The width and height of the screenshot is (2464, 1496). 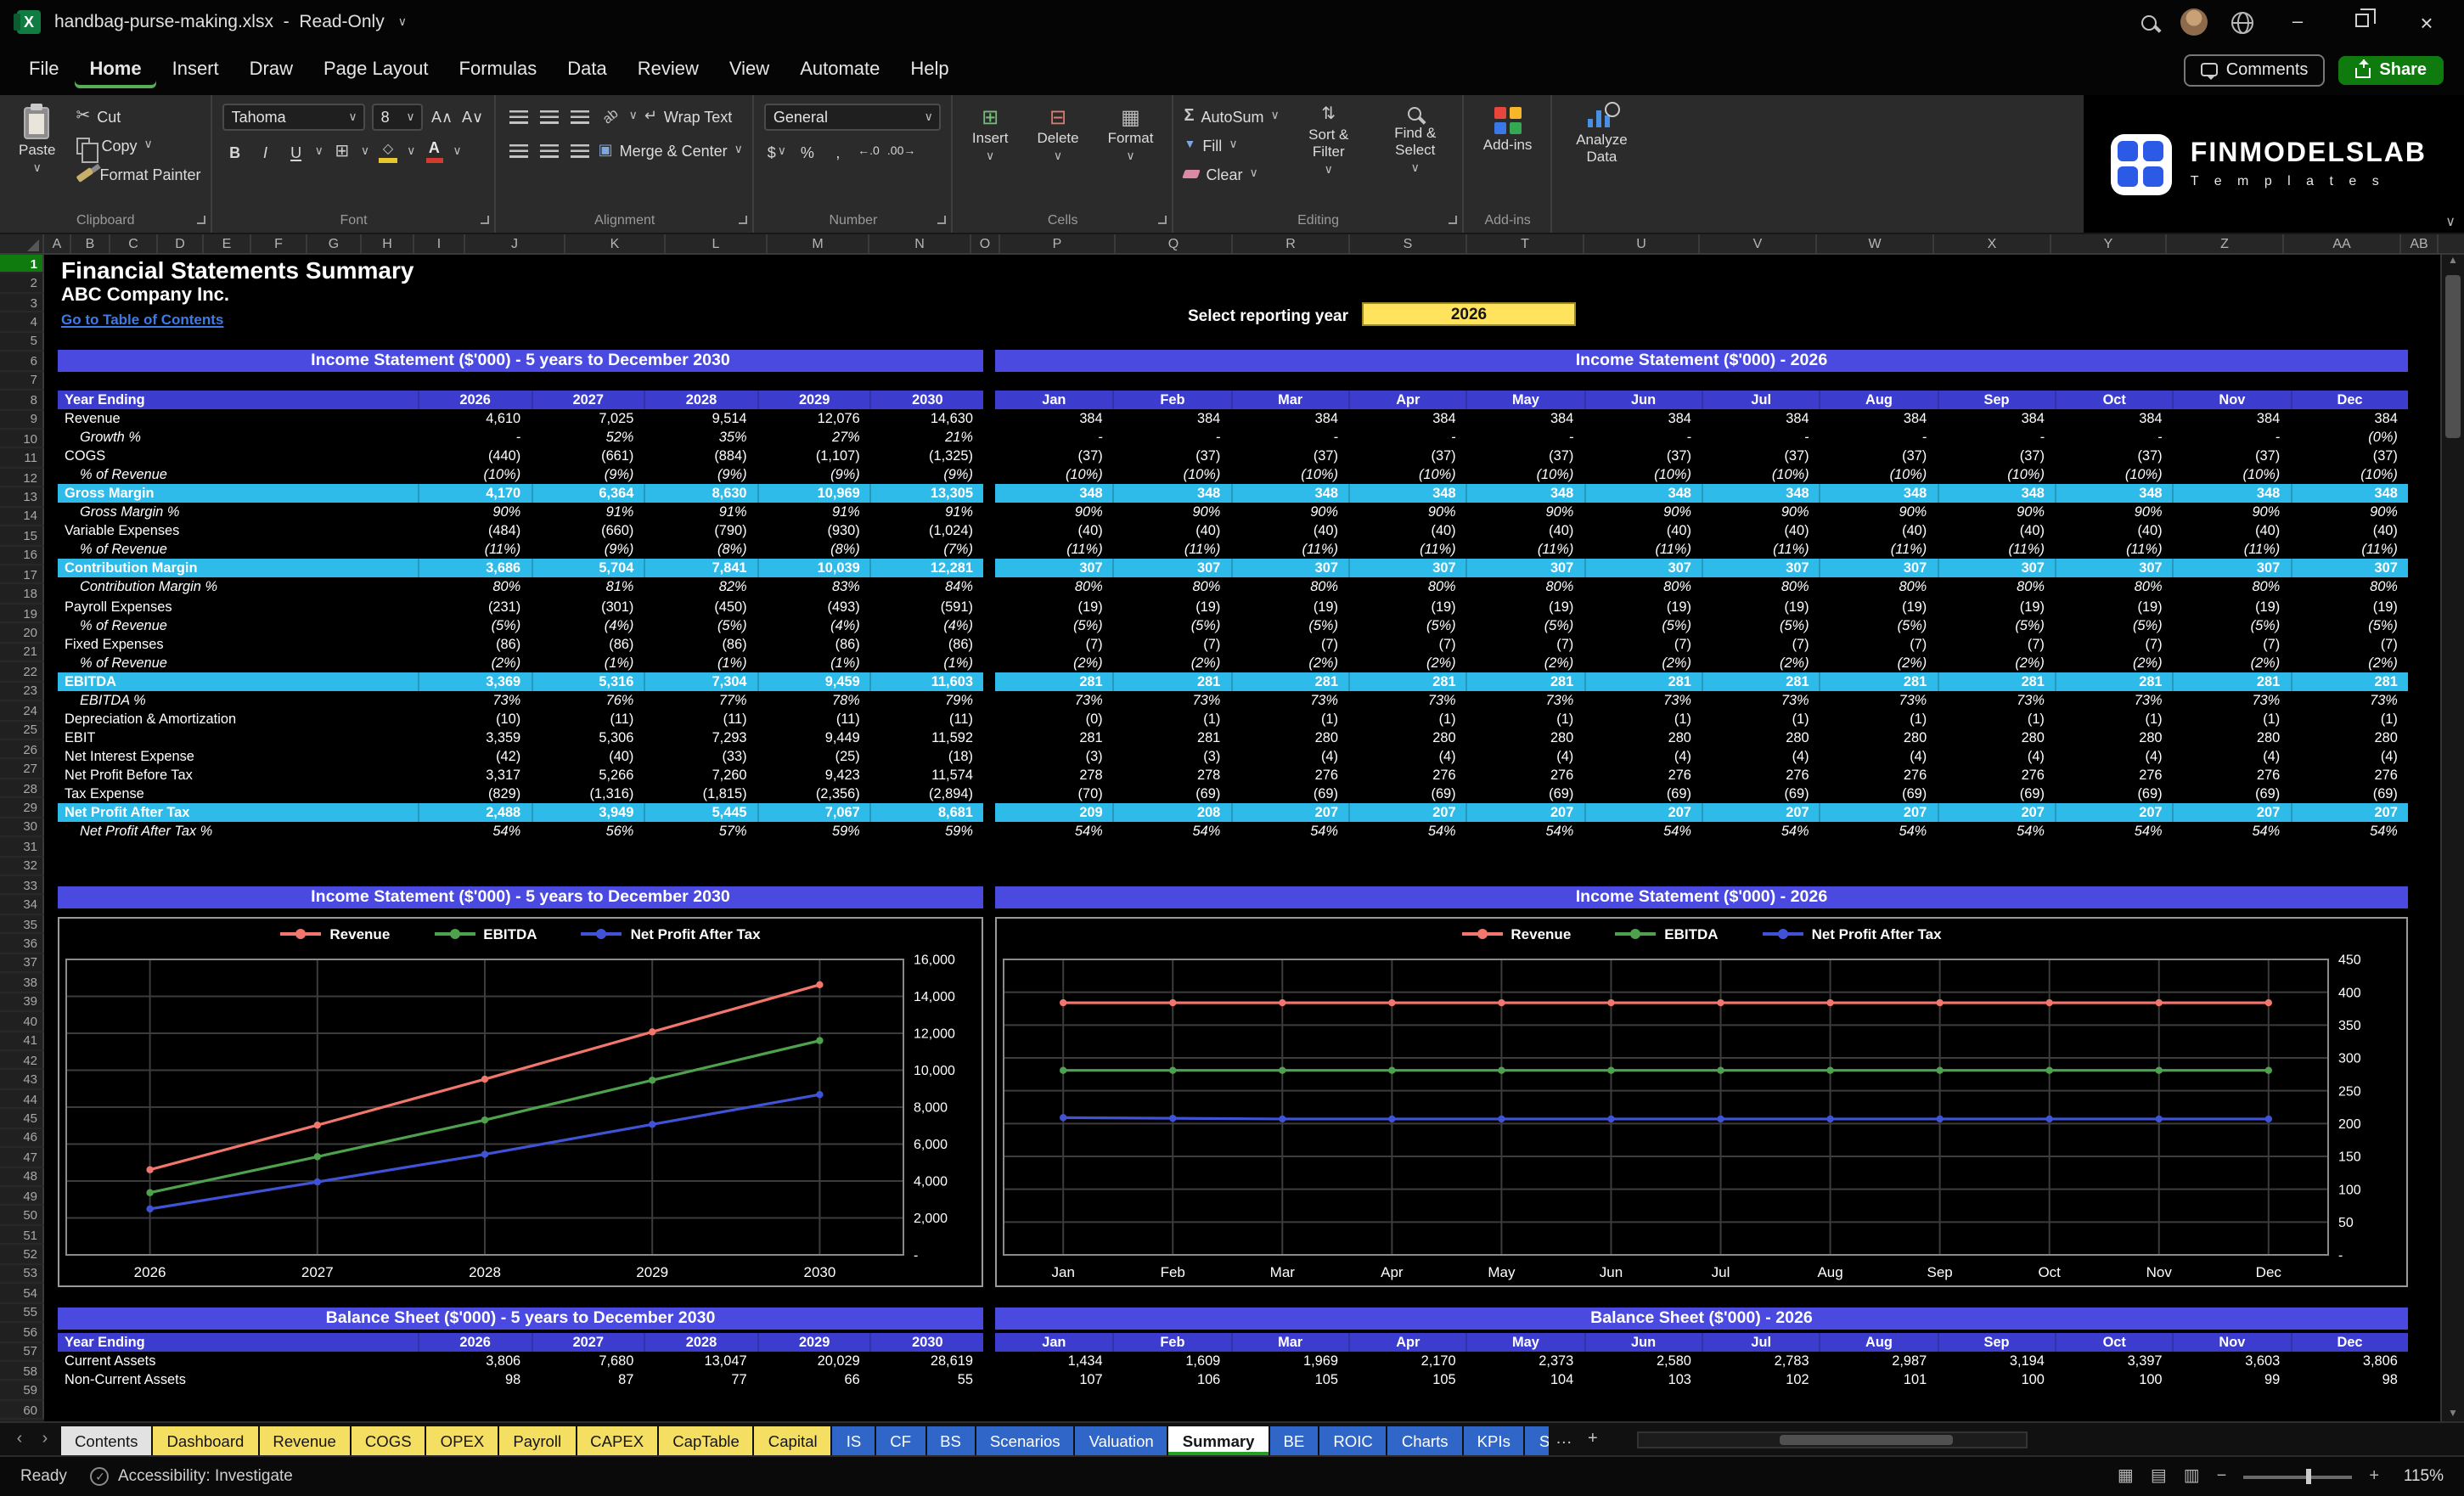 I want to click on cell: Depreciation & Amortization, so click(x=238, y=719).